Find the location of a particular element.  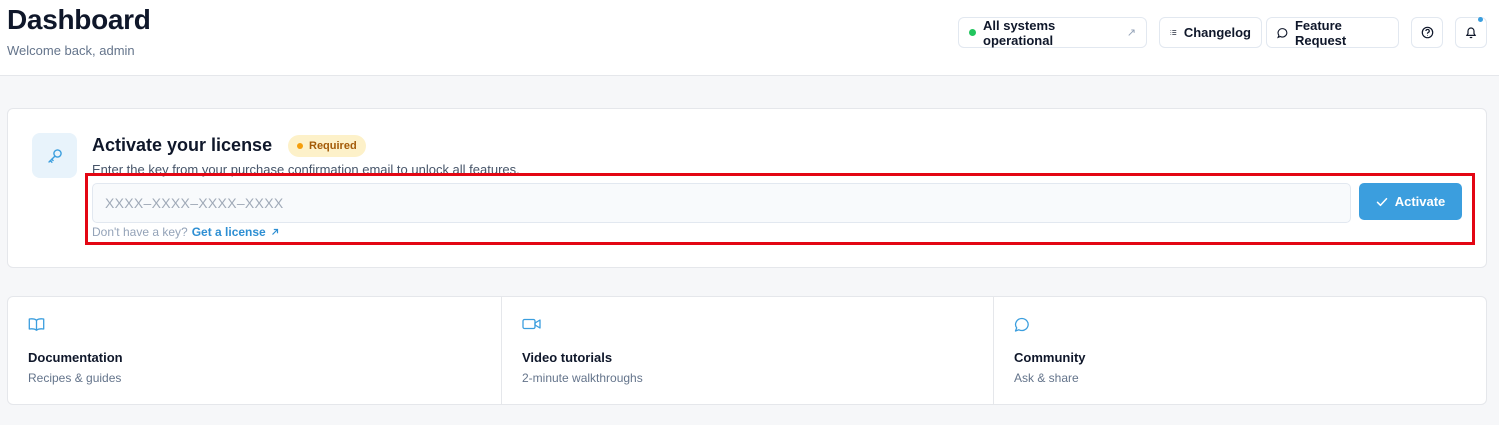

video-icon is located at coordinates (531, 324).